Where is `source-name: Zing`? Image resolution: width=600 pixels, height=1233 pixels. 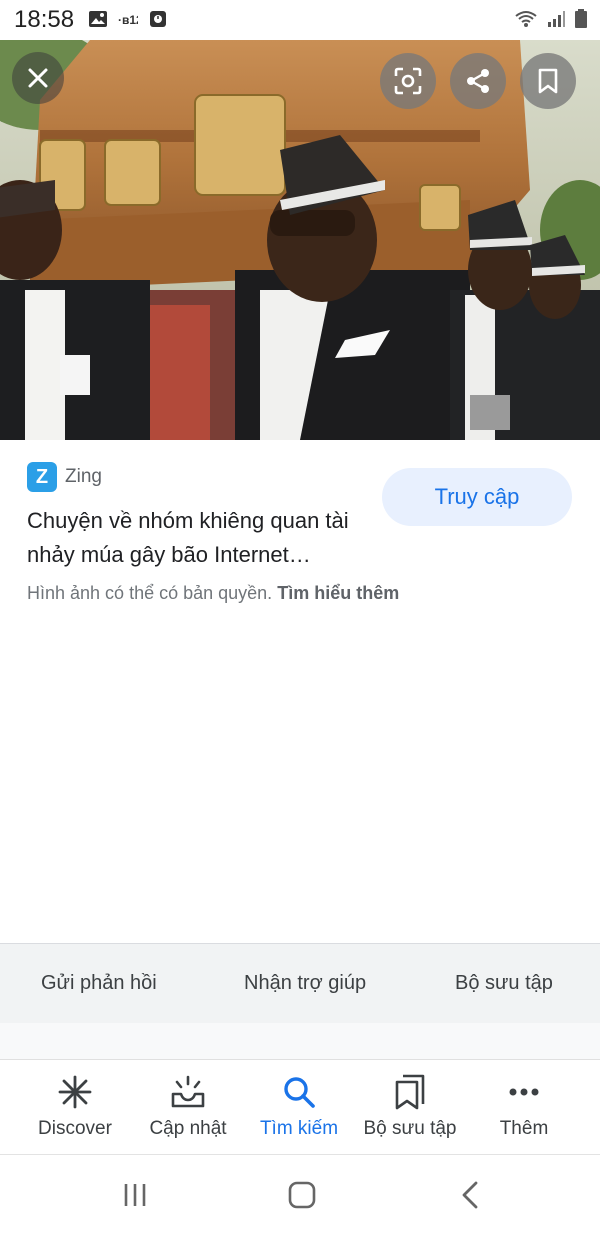
source-name: Zing is located at coordinates (83, 476).